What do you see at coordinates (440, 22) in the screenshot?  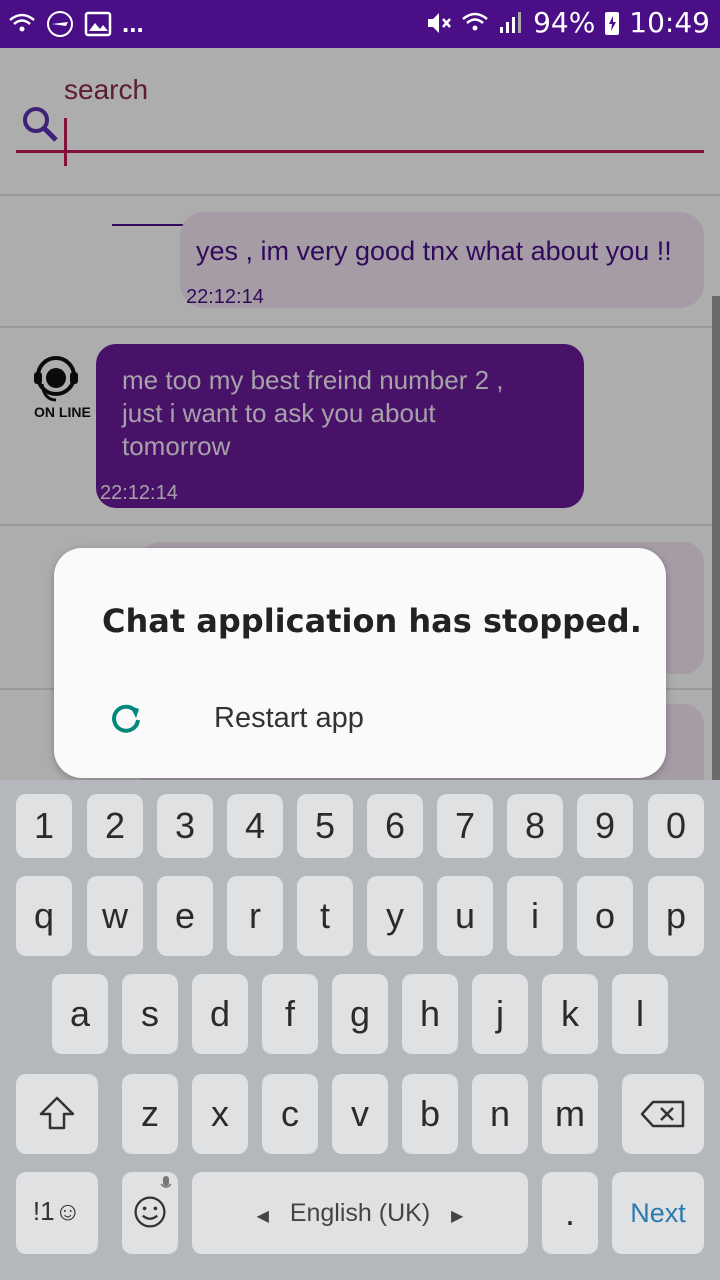 I see `mute-icon` at bounding box center [440, 22].